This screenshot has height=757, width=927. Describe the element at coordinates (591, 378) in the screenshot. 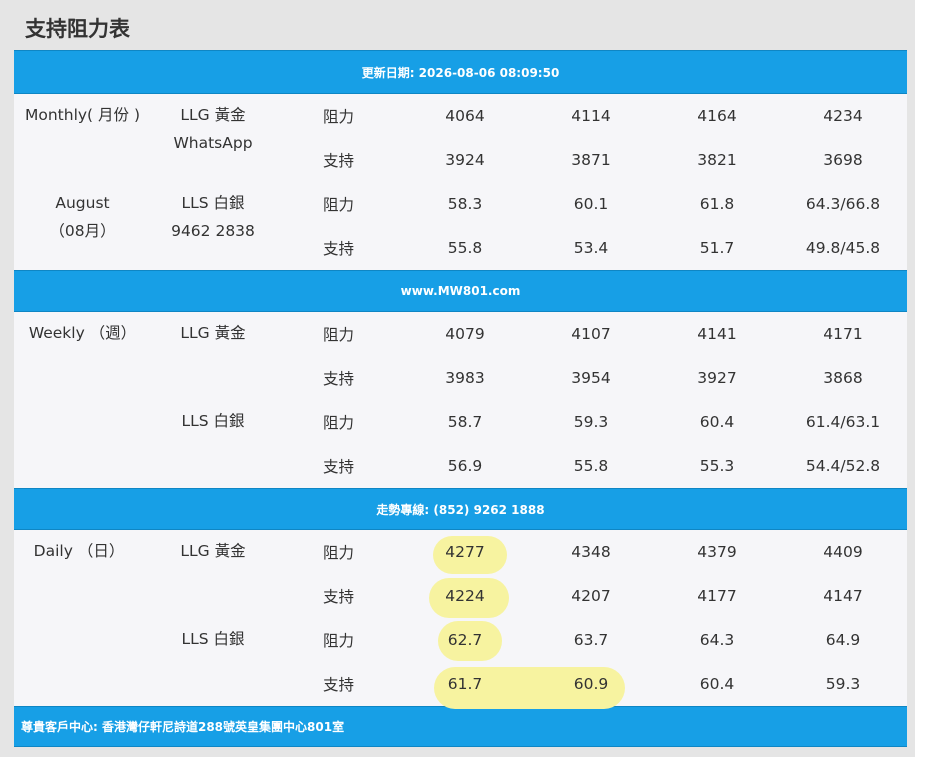

I see `value-cell: 3954` at that location.